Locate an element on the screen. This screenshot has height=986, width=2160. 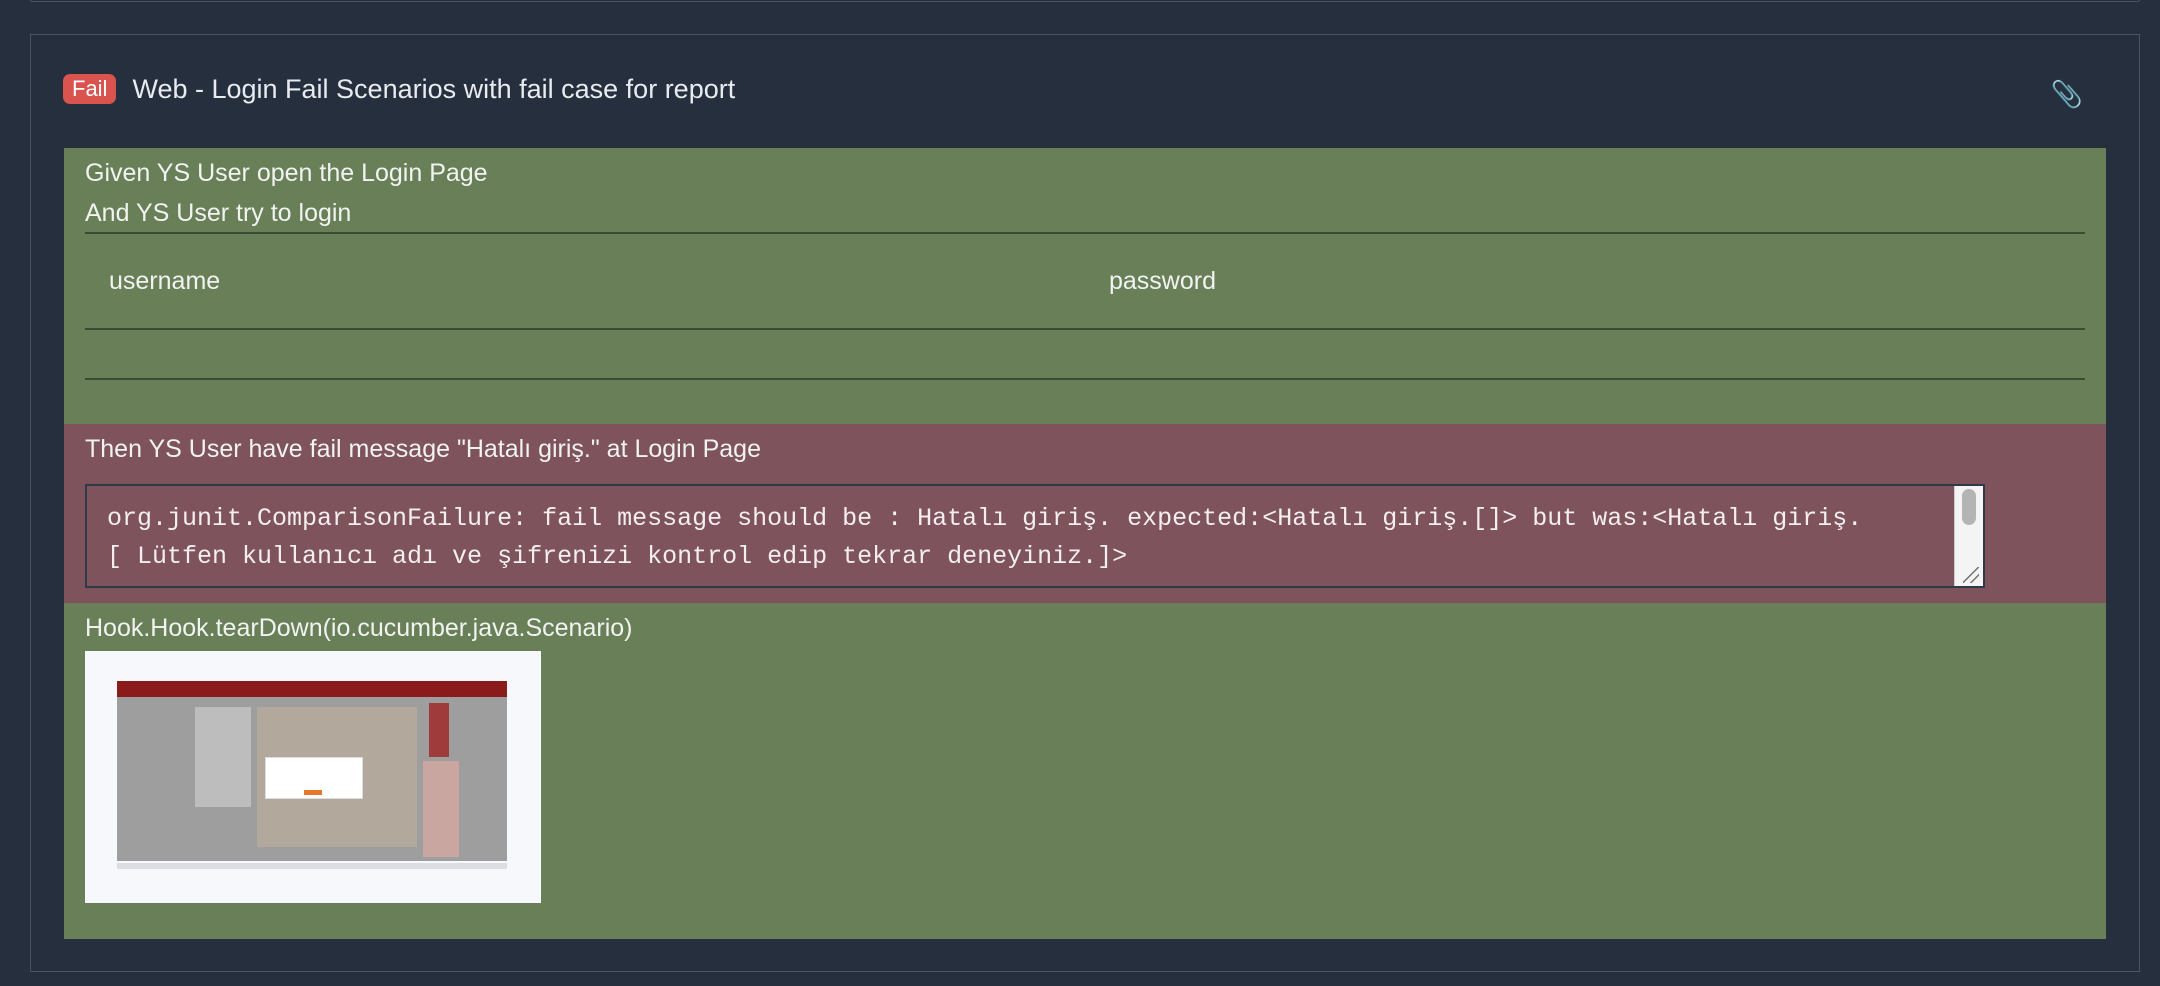
scrollbar-thumb is located at coordinates (1969, 507).